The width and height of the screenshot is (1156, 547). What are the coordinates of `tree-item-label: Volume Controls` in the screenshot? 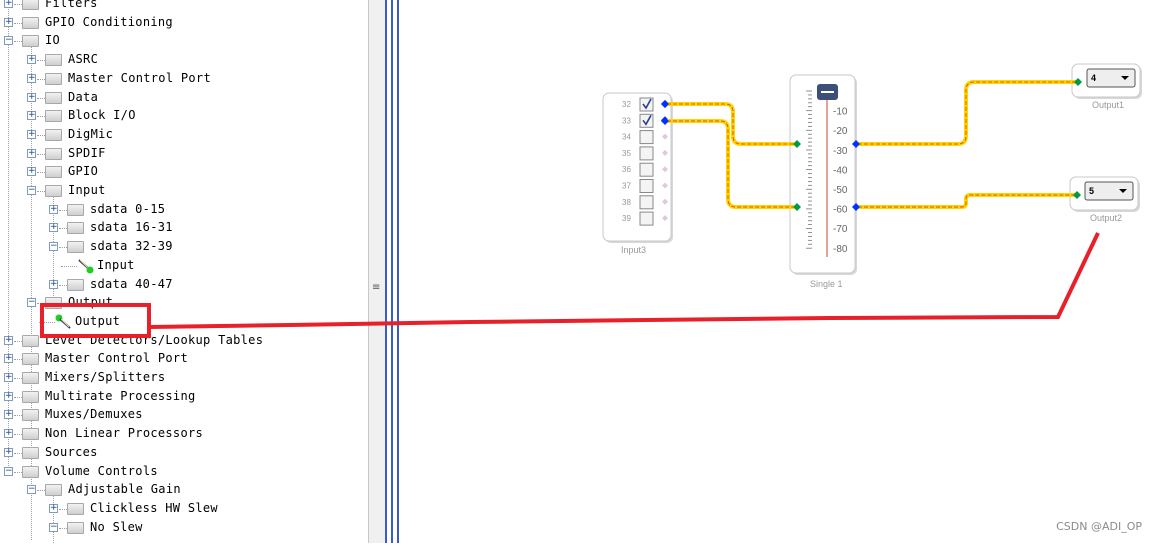 It's located at (101, 470).